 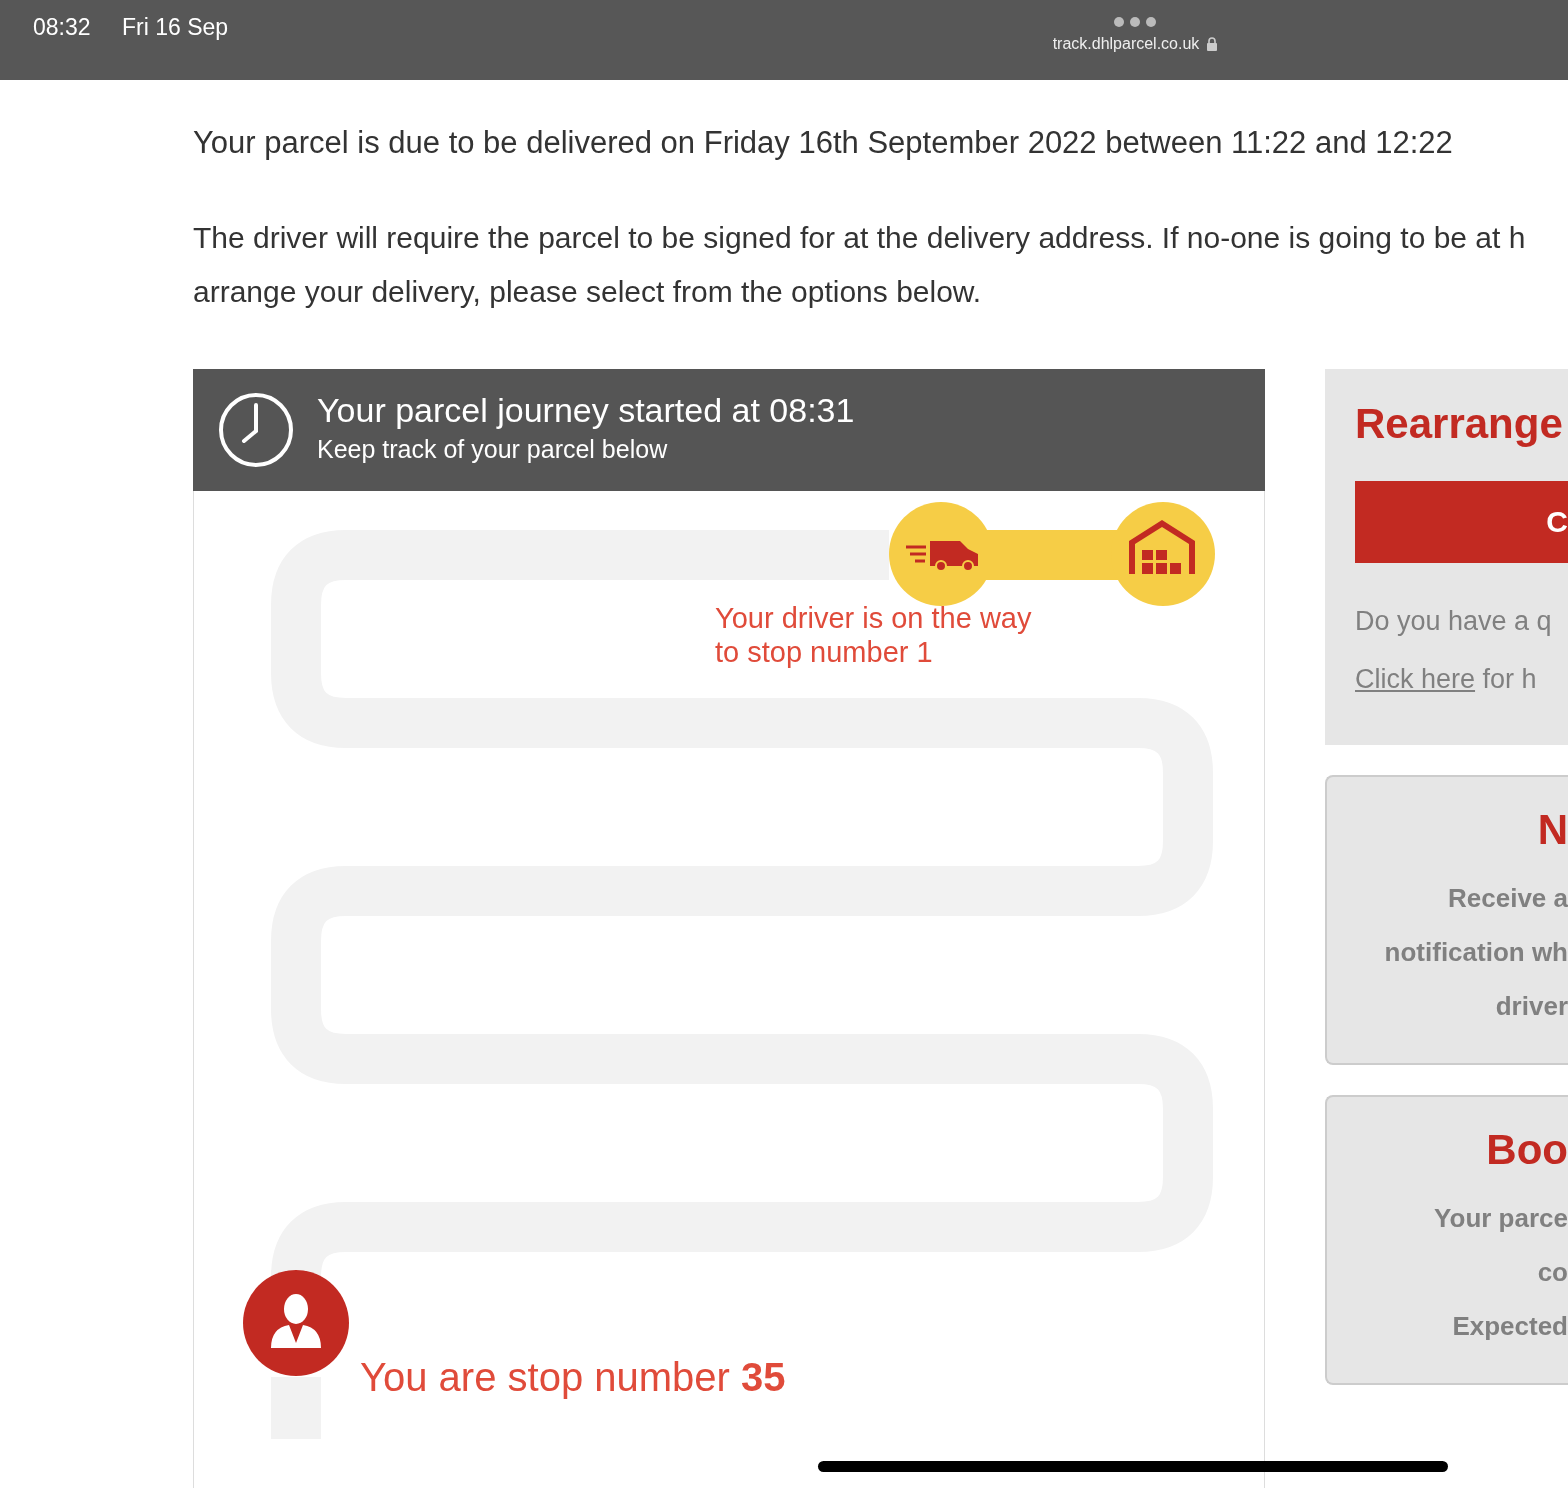 What do you see at coordinates (860, 264) in the screenshot?
I see `signature-notice: The driver will require the parcel to be signed for at the delivery address. If no-one is going to be at h arrange your delivery, please select from the options below.` at bounding box center [860, 264].